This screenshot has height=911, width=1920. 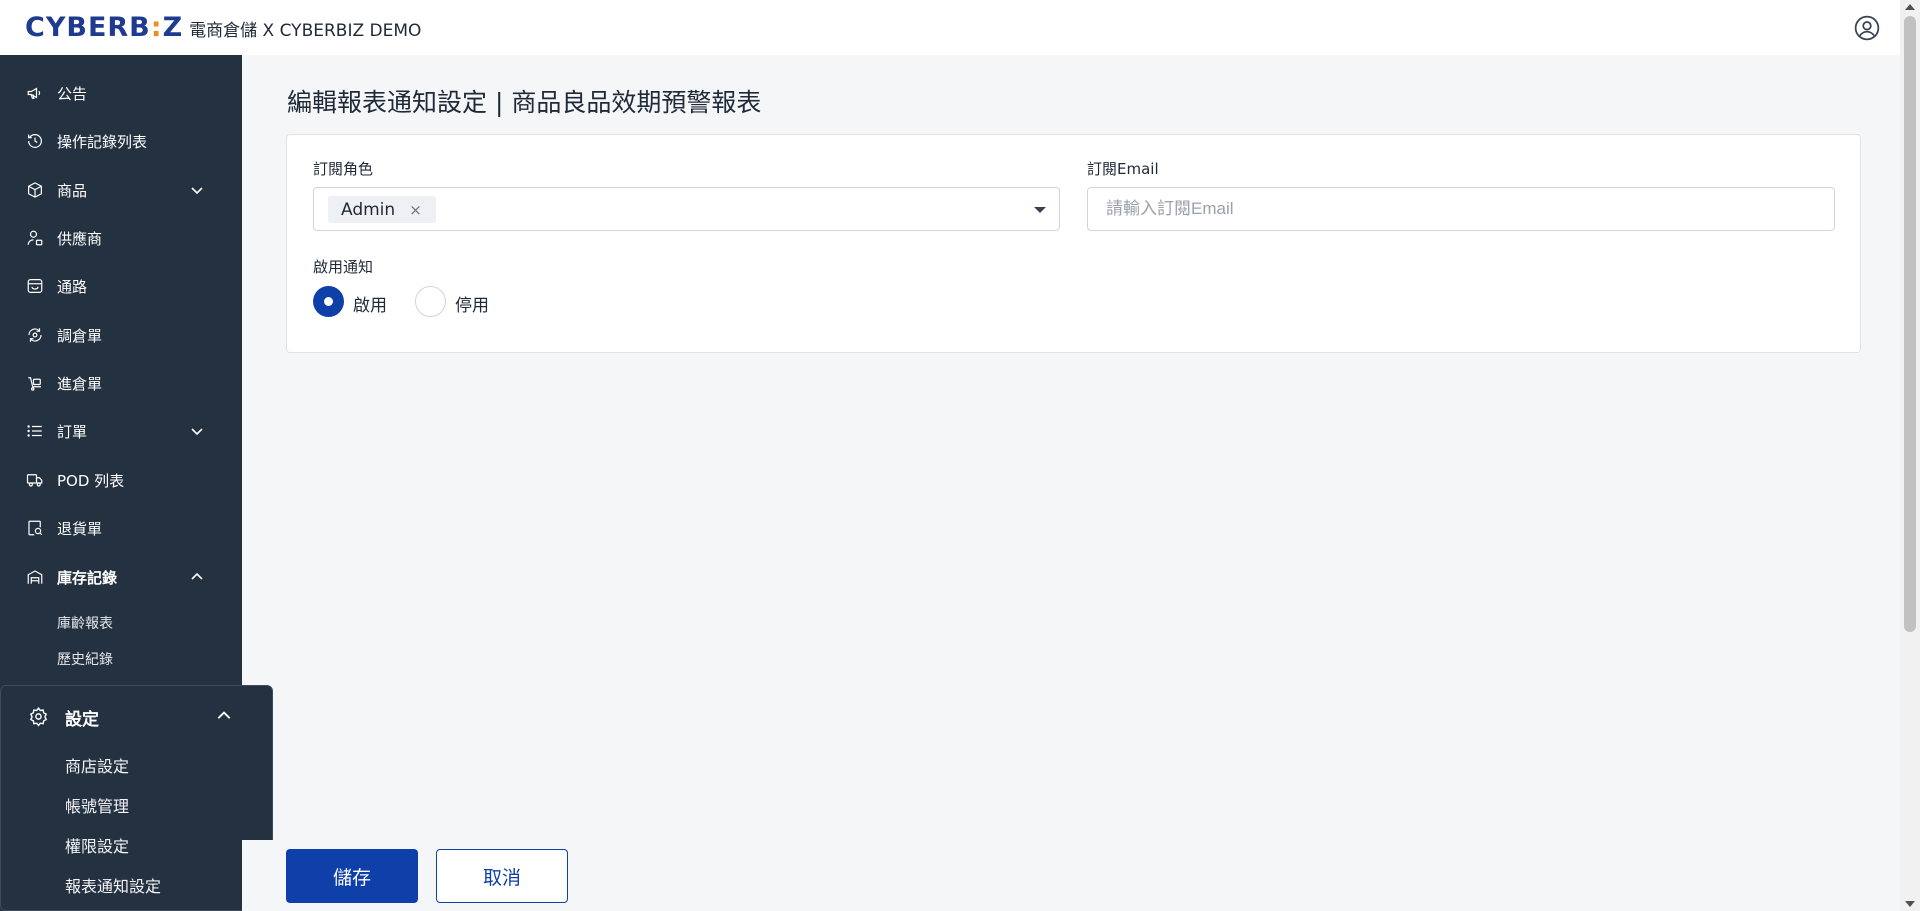 I want to click on app-title: 電商倉儲 X CYBERBIZ DEMO, so click(x=305, y=31).